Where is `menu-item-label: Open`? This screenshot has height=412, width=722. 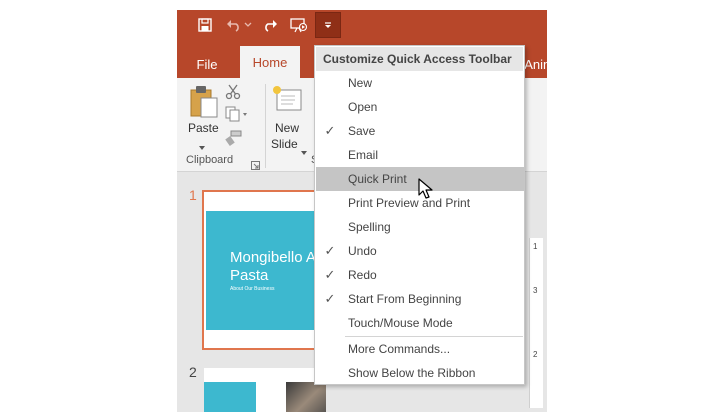
menu-item-label: Open is located at coordinates (363, 107).